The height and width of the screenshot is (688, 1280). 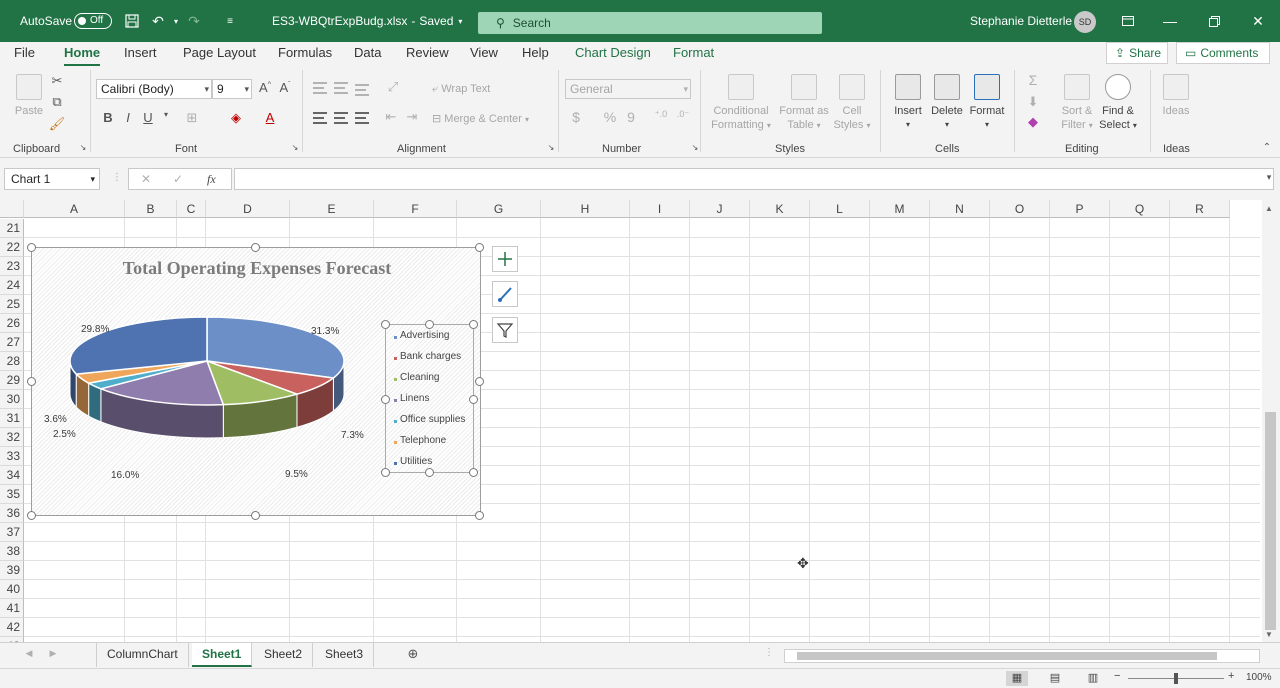 I want to click on column-header-j: J, so click(x=720, y=209).